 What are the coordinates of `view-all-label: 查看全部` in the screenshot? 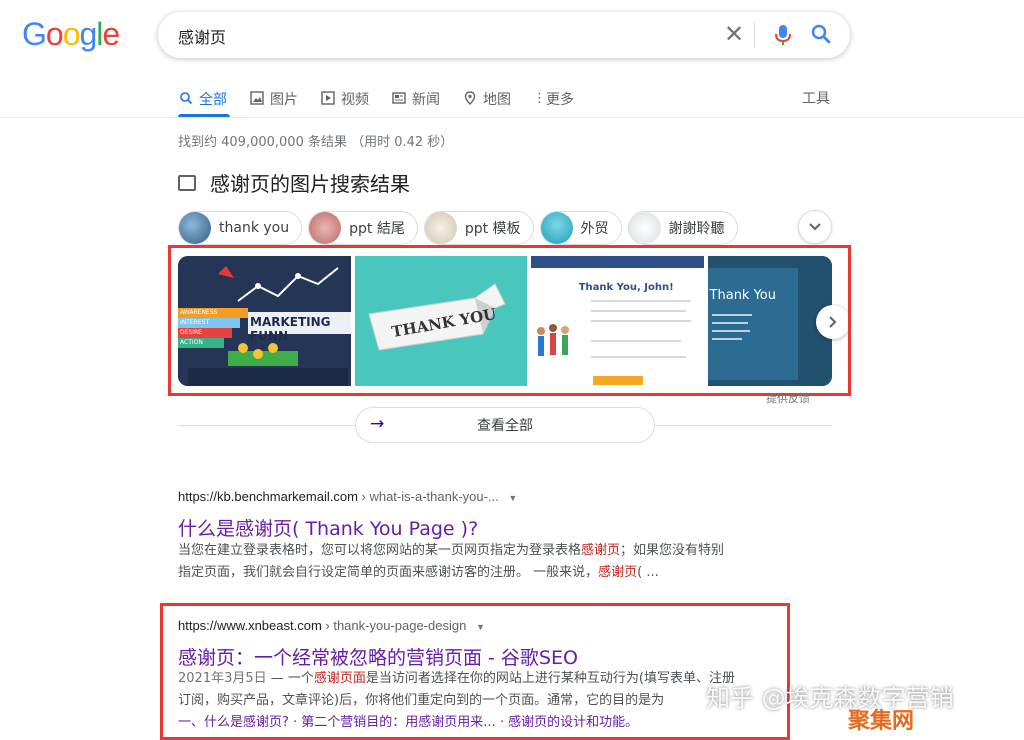 It's located at (505, 426).